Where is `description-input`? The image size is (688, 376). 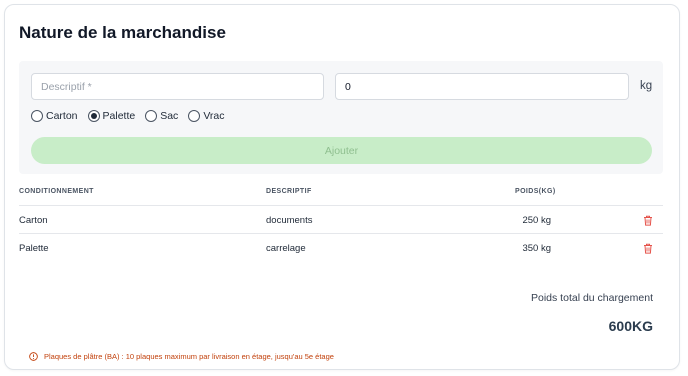
description-input is located at coordinates (177, 86).